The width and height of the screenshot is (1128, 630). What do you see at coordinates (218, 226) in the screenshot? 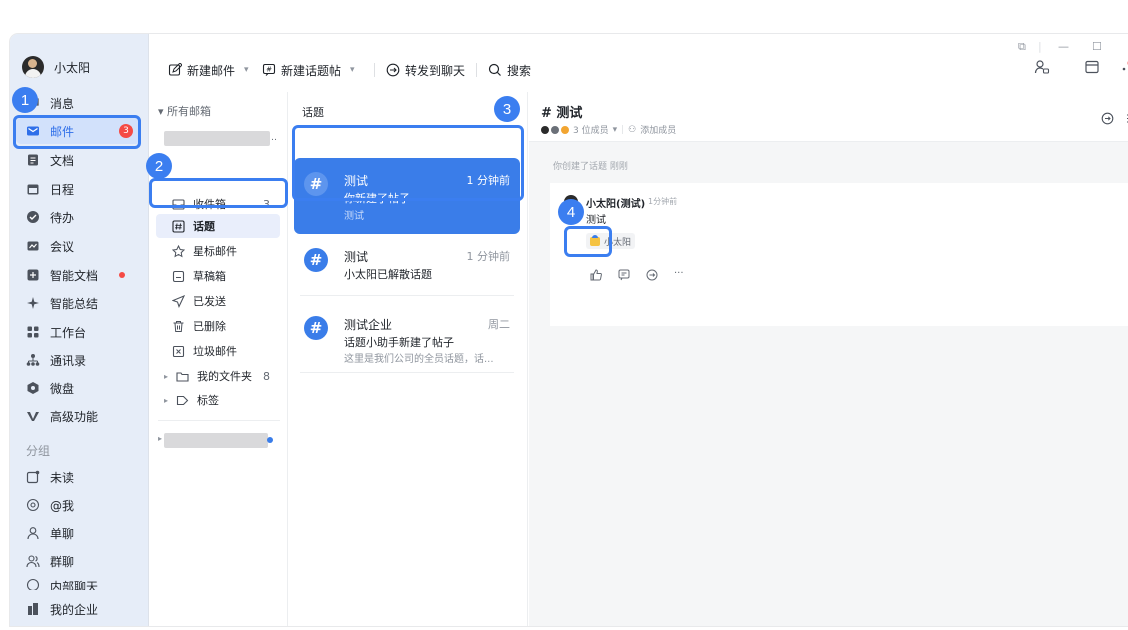
I see `folder-topics: 话题` at bounding box center [218, 226].